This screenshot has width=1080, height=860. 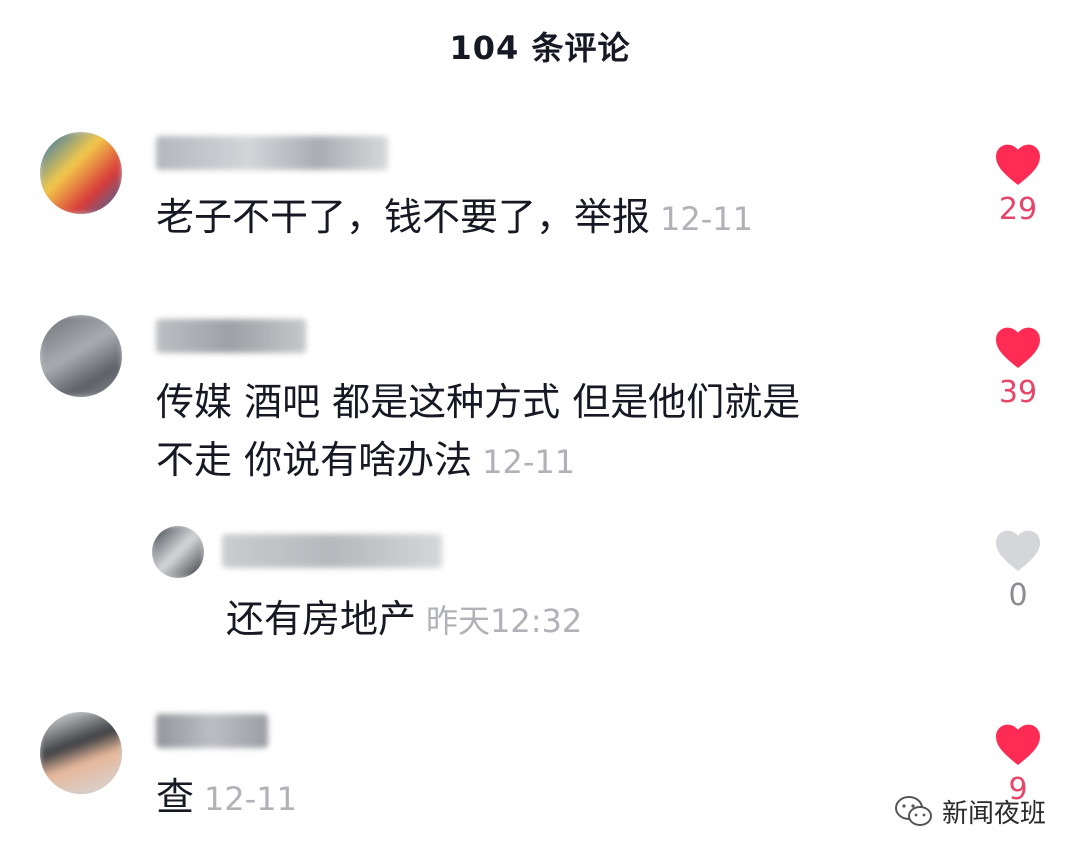 I want to click on like-button: 39, so click(x=1018, y=367).